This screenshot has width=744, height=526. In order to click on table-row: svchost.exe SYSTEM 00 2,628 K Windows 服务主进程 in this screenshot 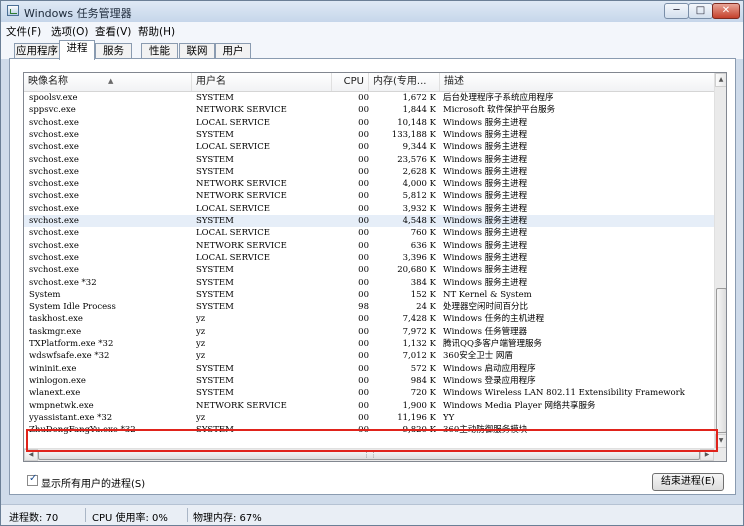, I will do `click(369, 172)`.